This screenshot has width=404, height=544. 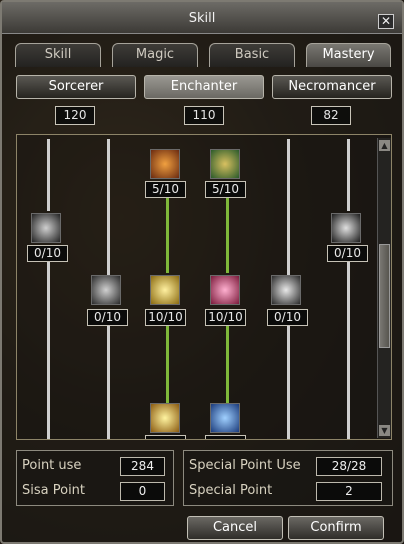 What do you see at coordinates (165, 164) in the screenshot?
I see `fire-burst-icon` at bounding box center [165, 164].